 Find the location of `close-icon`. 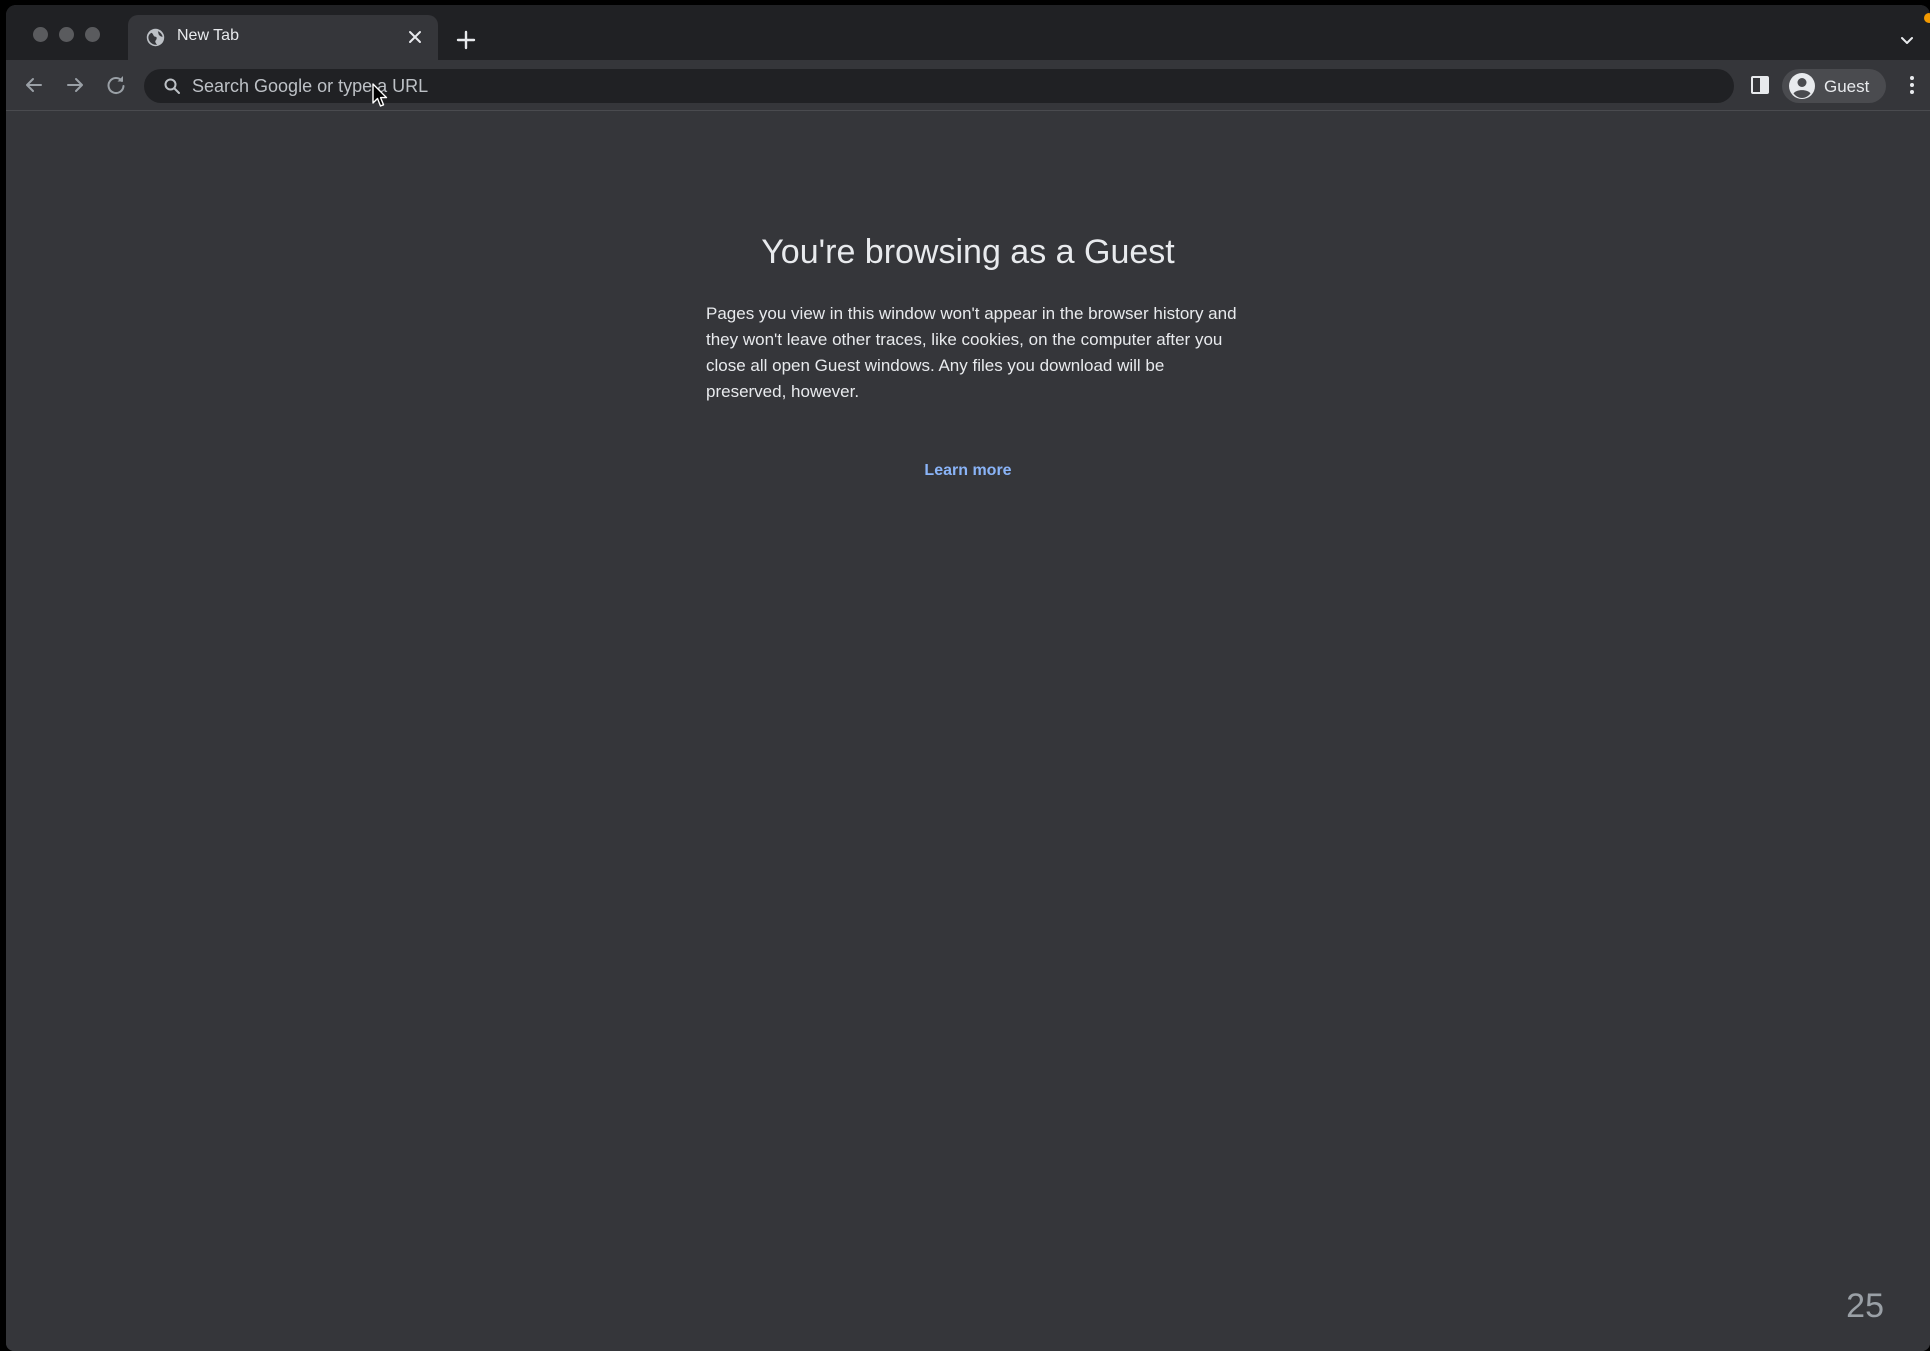

close-icon is located at coordinates (415, 37).